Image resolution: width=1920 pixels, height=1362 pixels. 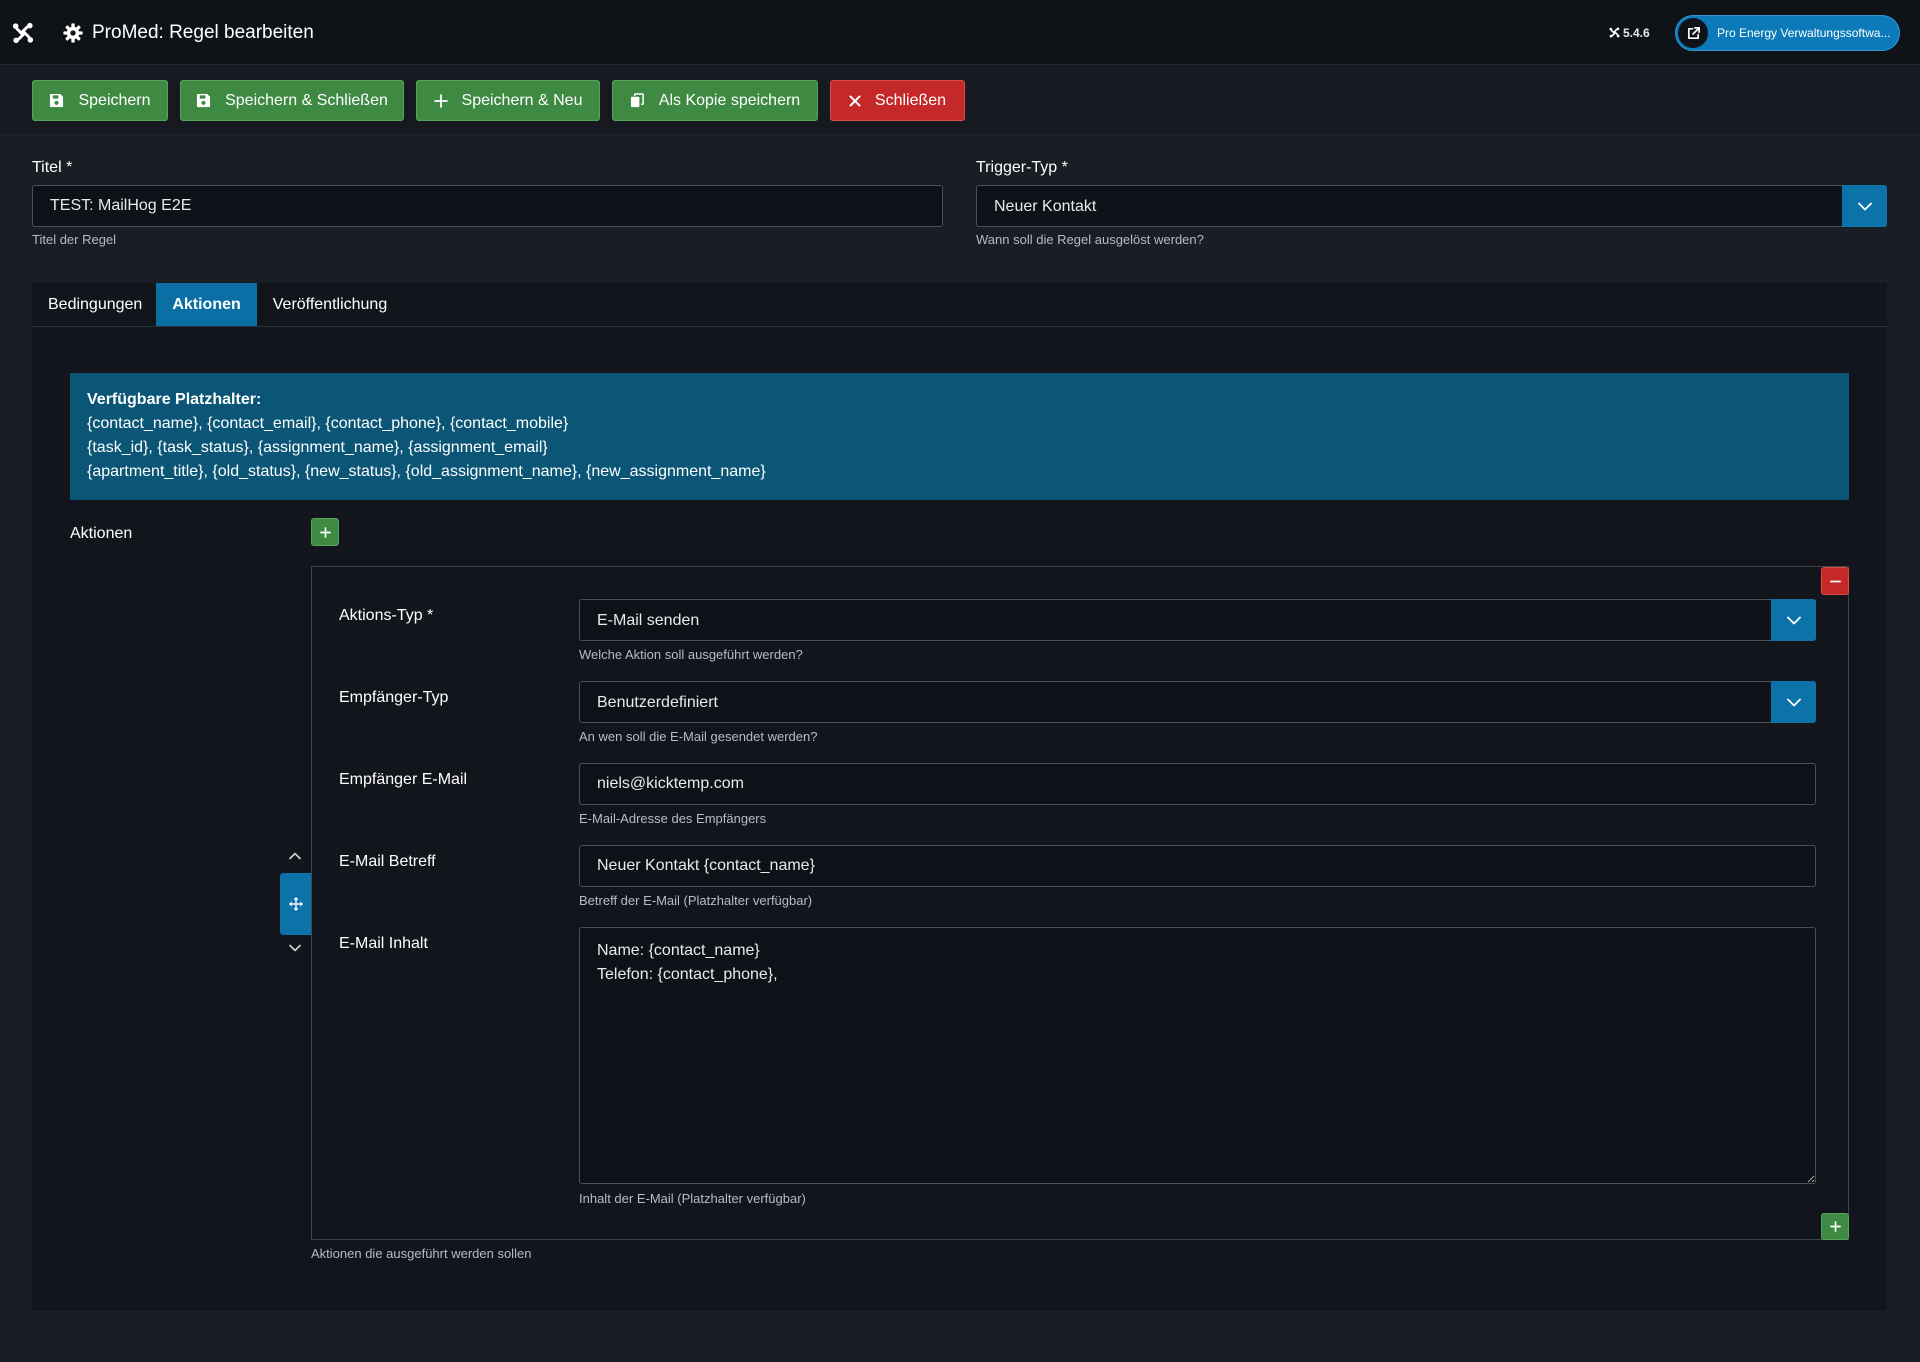 I want to click on version-indicator: 5.4.6, so click(x=1629, y=32).